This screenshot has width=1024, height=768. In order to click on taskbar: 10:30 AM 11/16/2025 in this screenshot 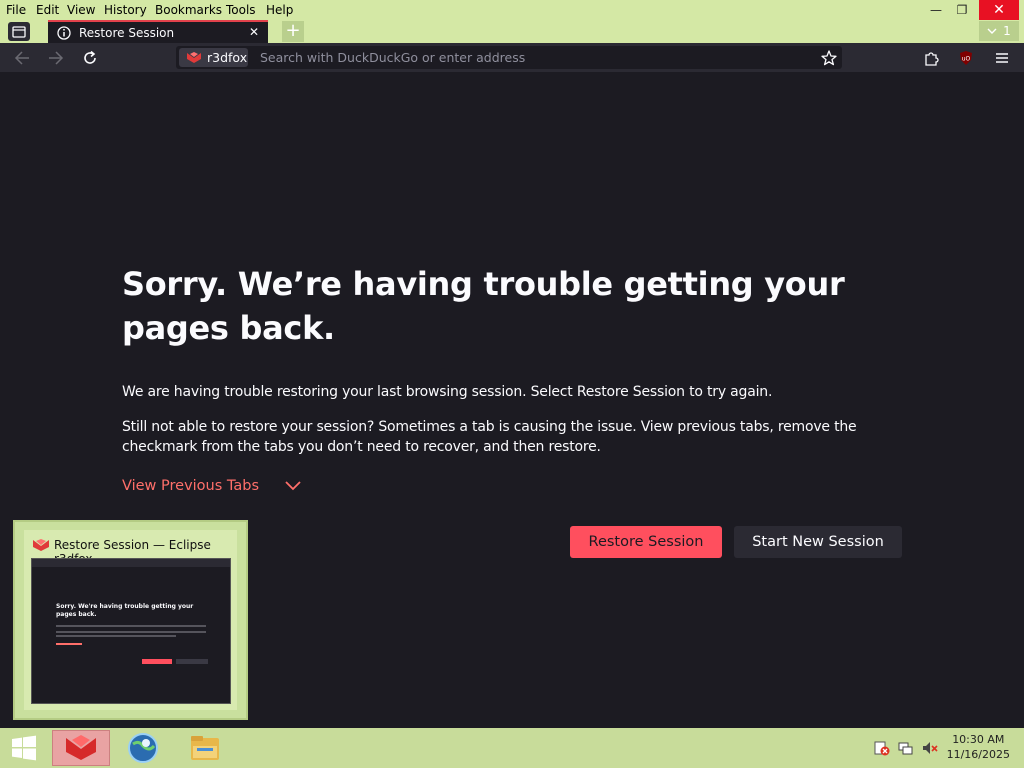, I will do `click(512, 748)`.